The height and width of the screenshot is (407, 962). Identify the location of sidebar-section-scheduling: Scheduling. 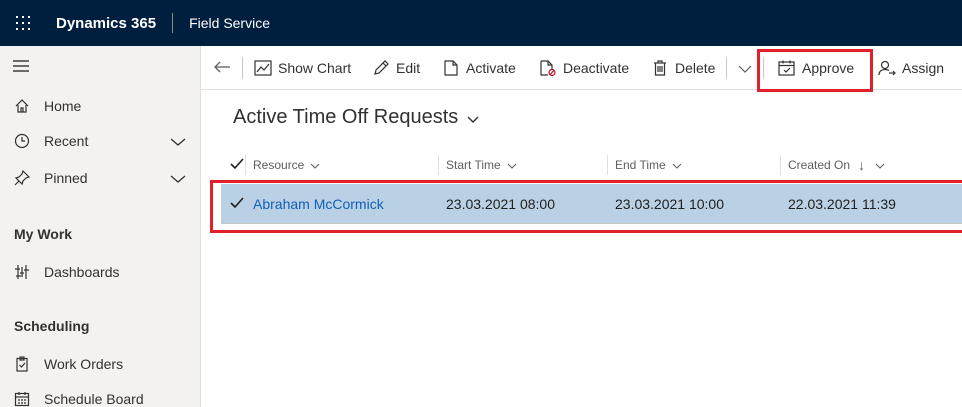
(52, 326).